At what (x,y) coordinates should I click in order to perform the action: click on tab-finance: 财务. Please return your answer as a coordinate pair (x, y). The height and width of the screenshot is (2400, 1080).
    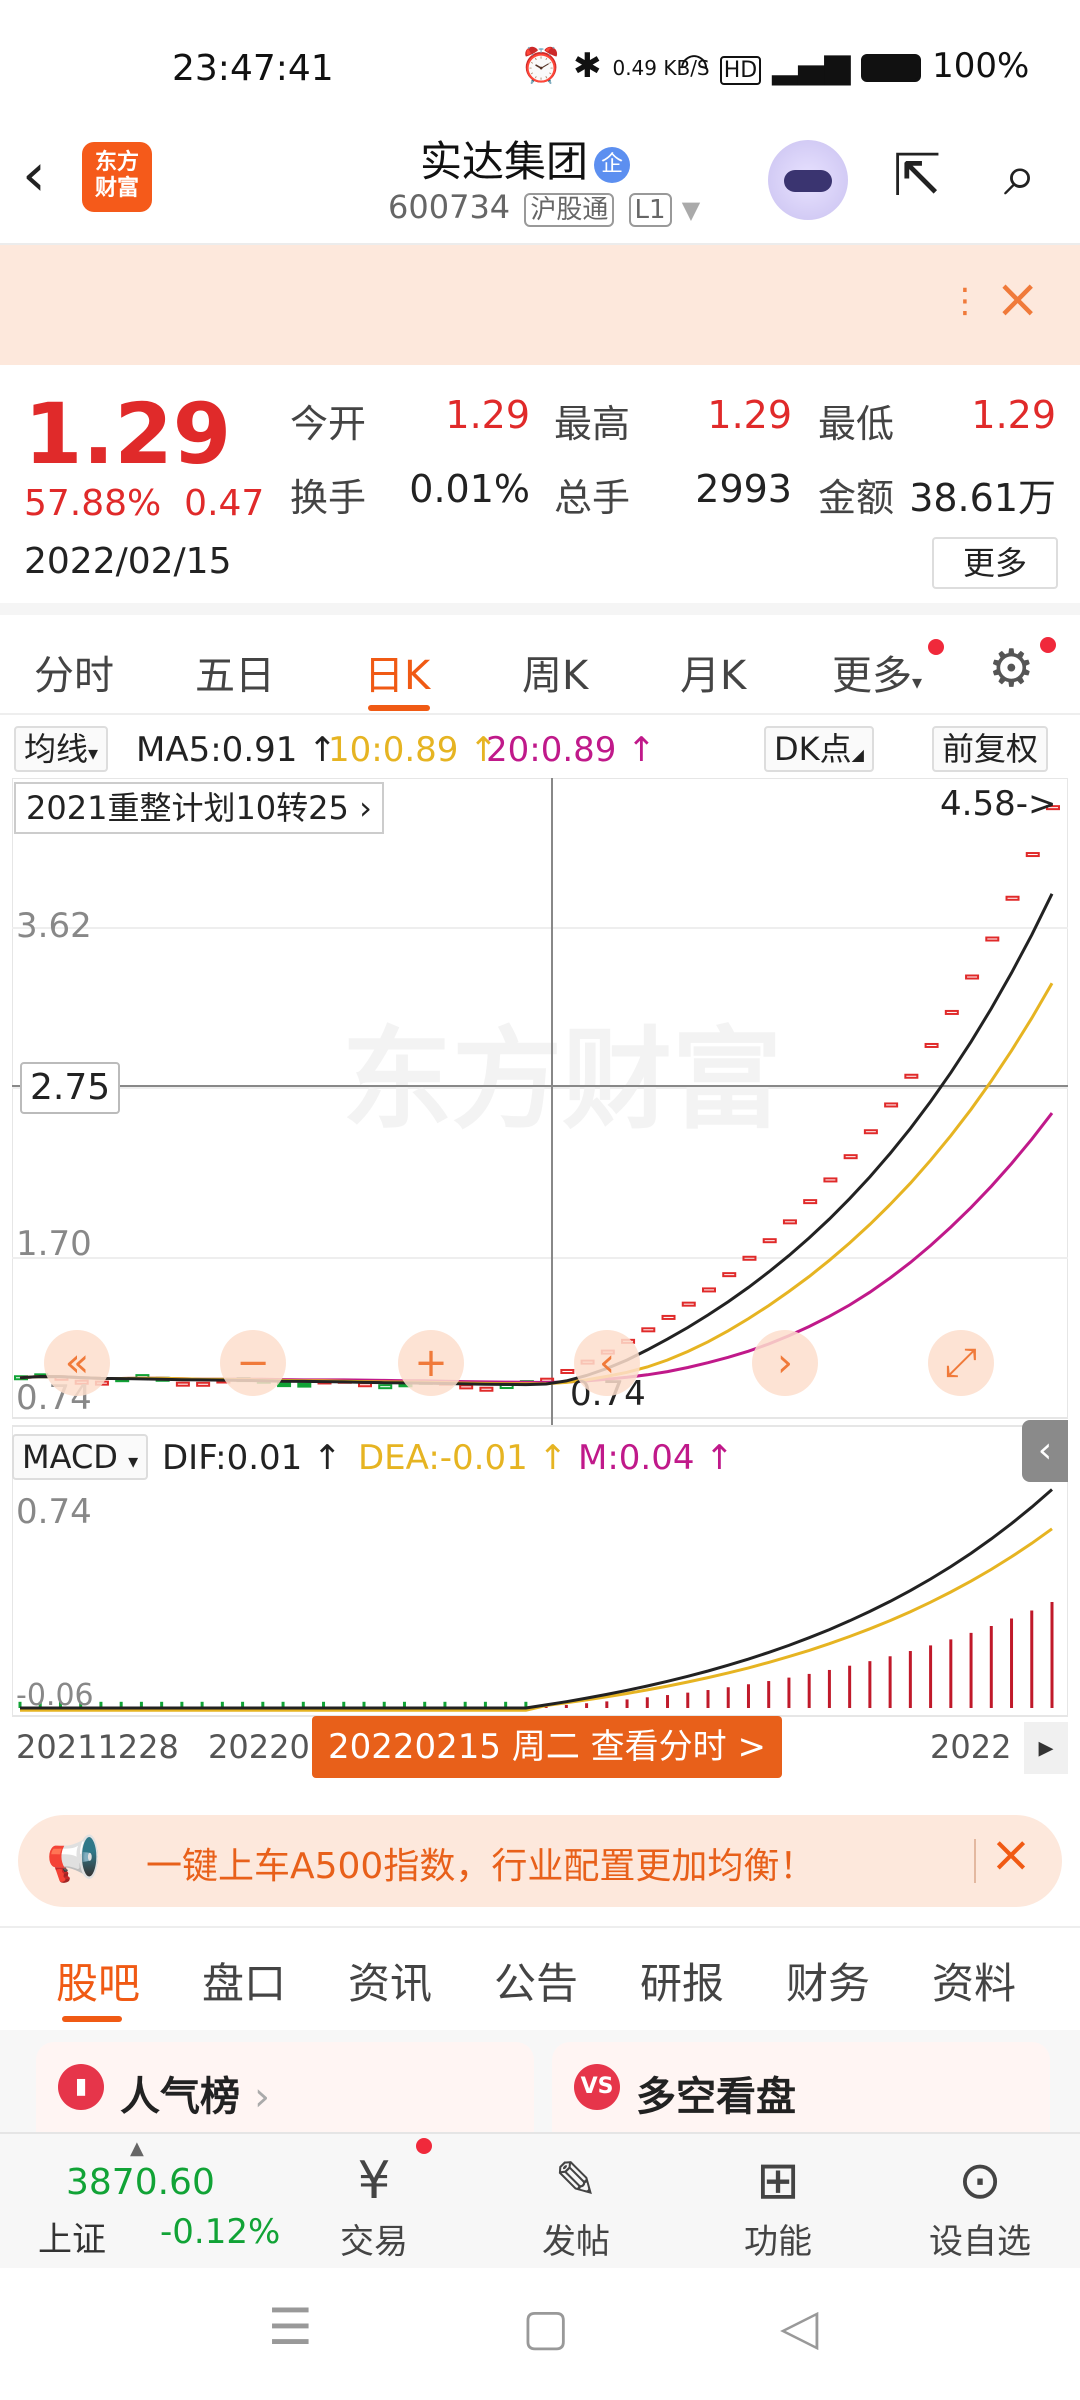
    Looking at the image, I should click on (828, 1980).